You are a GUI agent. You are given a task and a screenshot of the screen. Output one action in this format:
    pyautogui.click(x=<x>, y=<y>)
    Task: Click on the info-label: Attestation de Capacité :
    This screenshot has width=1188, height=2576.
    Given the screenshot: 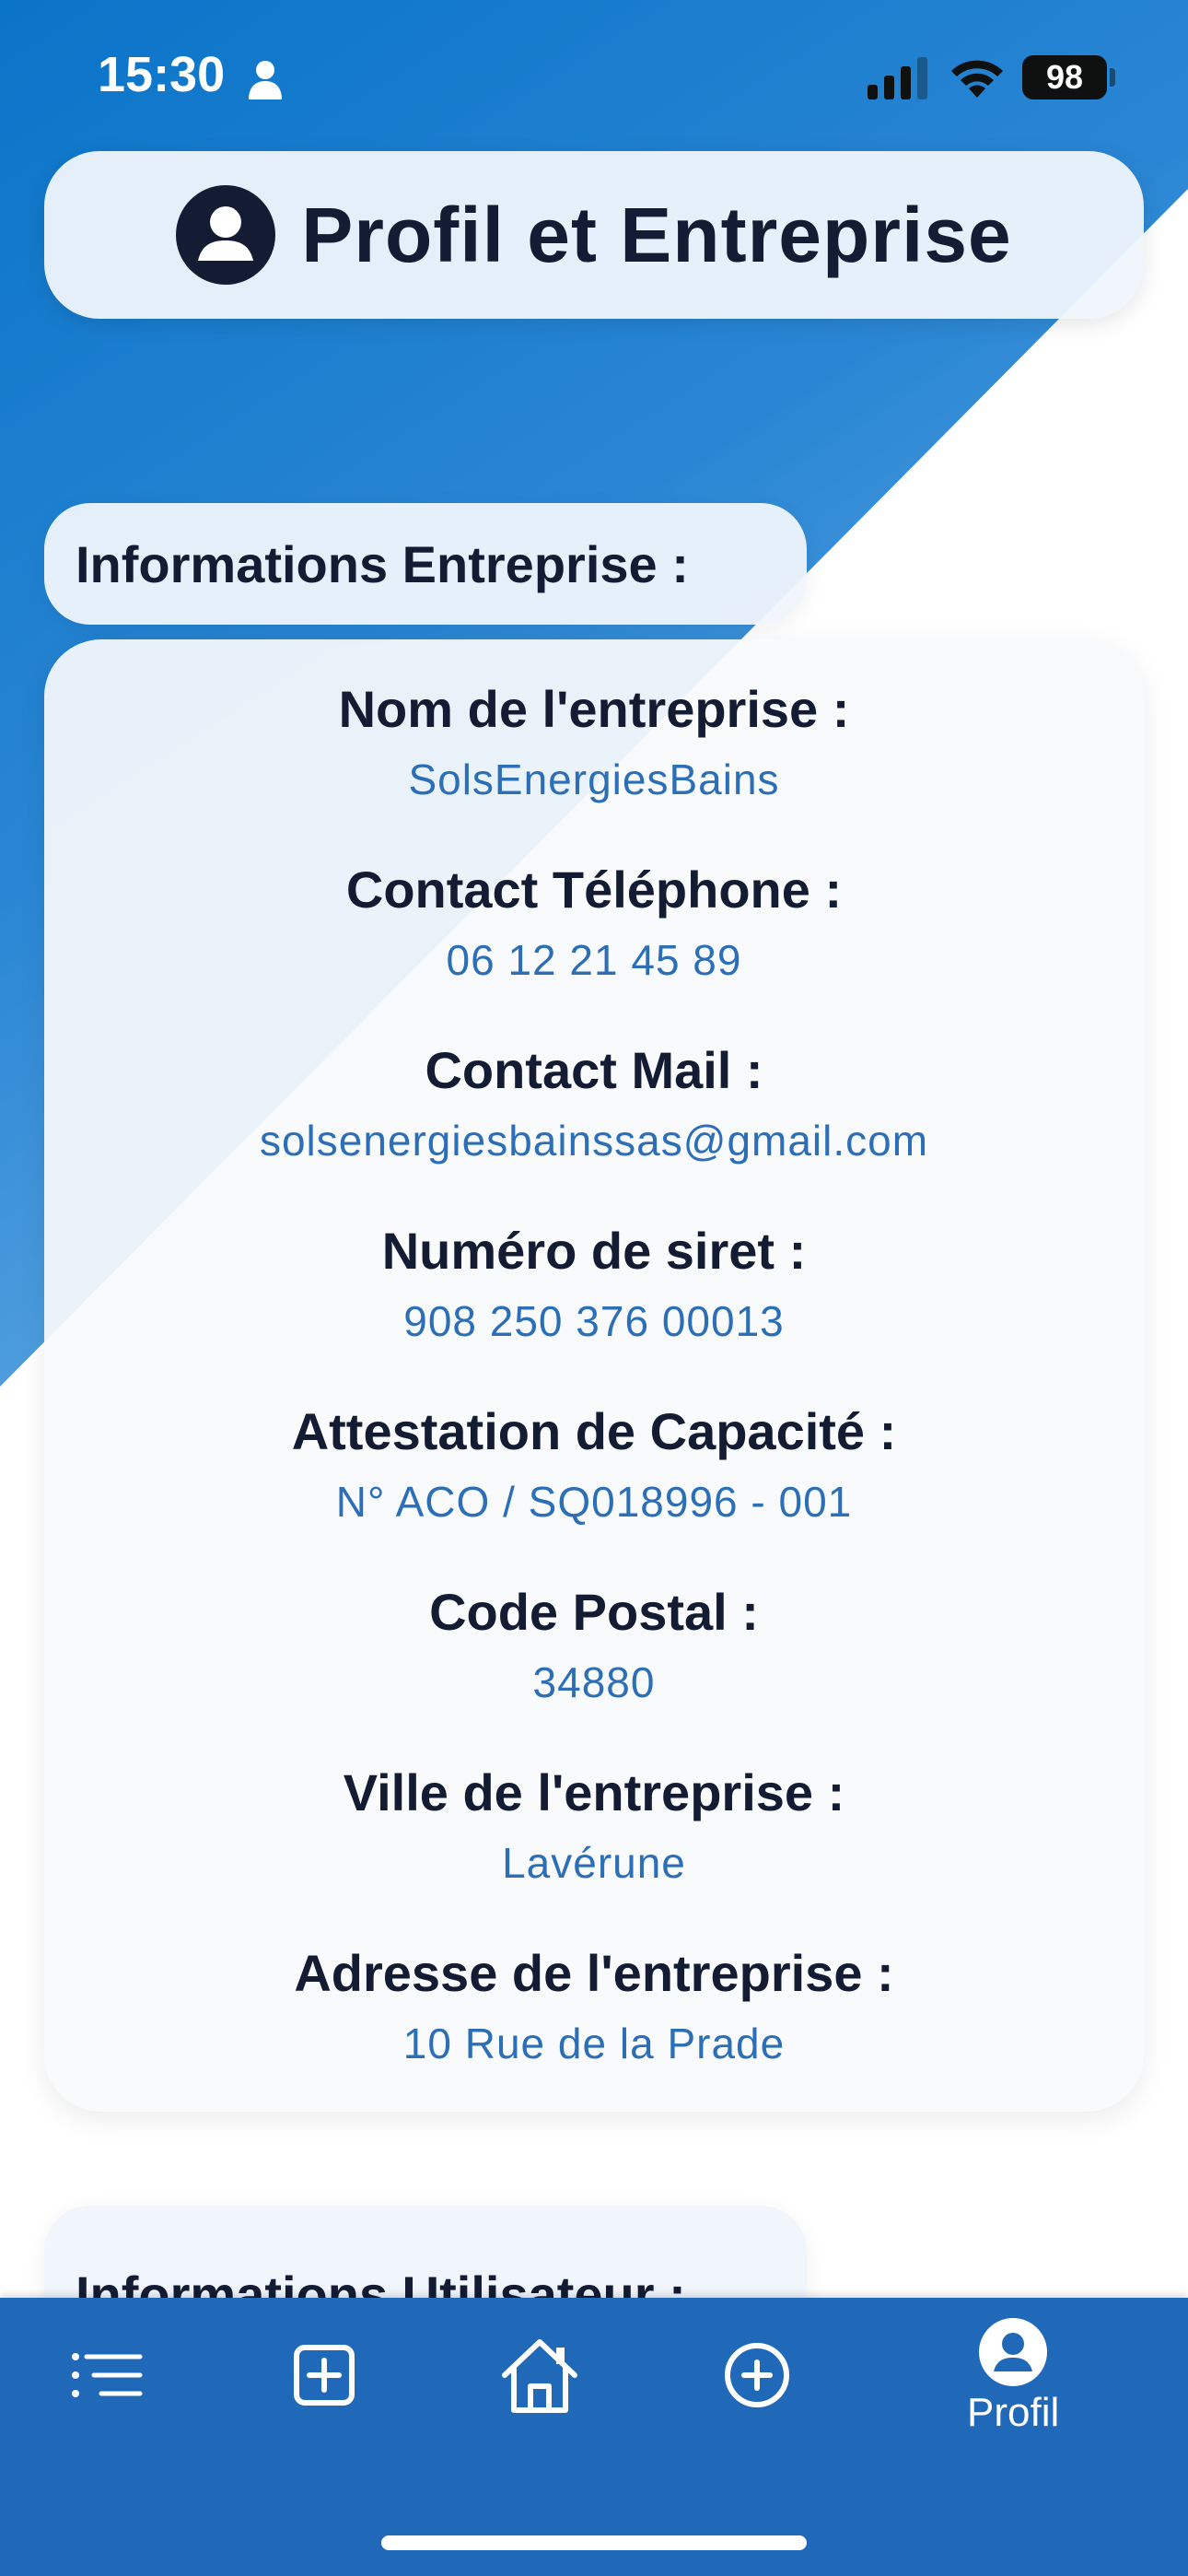 What is the action you would take?
    pyautogui.click(x=594, y=1431)
    